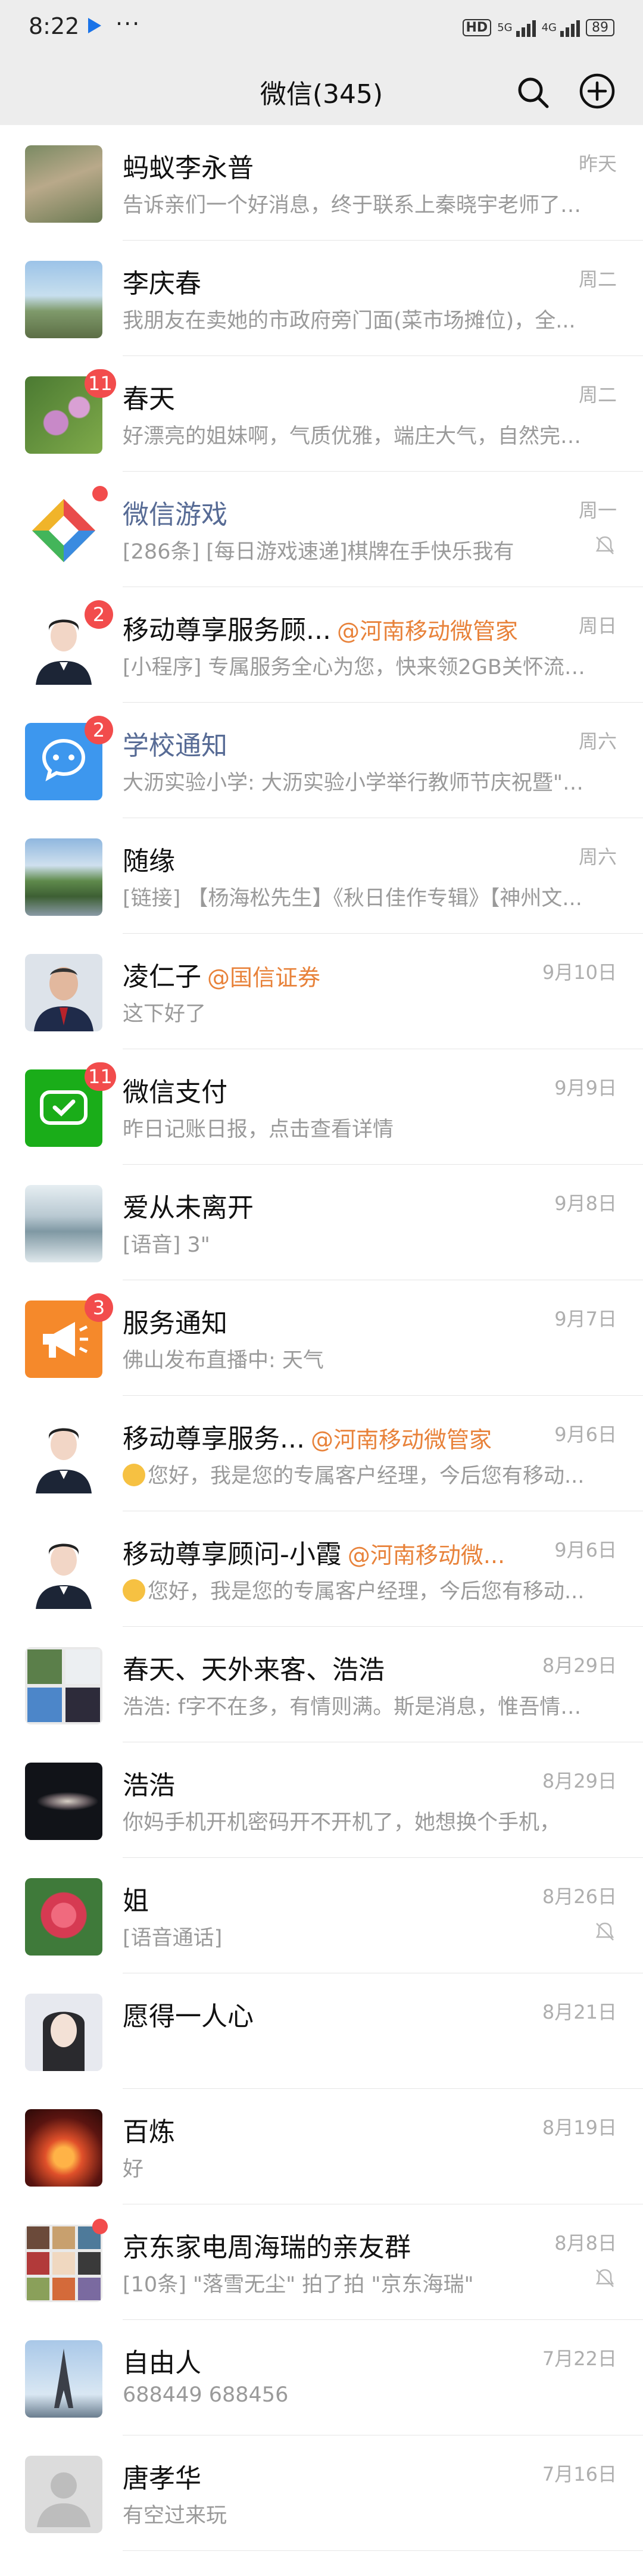 This screenshot has width=643, height=2576. Describe the element at coordinates (149, 399) in the screenshot. I see `chat-name: 春天` at that location.